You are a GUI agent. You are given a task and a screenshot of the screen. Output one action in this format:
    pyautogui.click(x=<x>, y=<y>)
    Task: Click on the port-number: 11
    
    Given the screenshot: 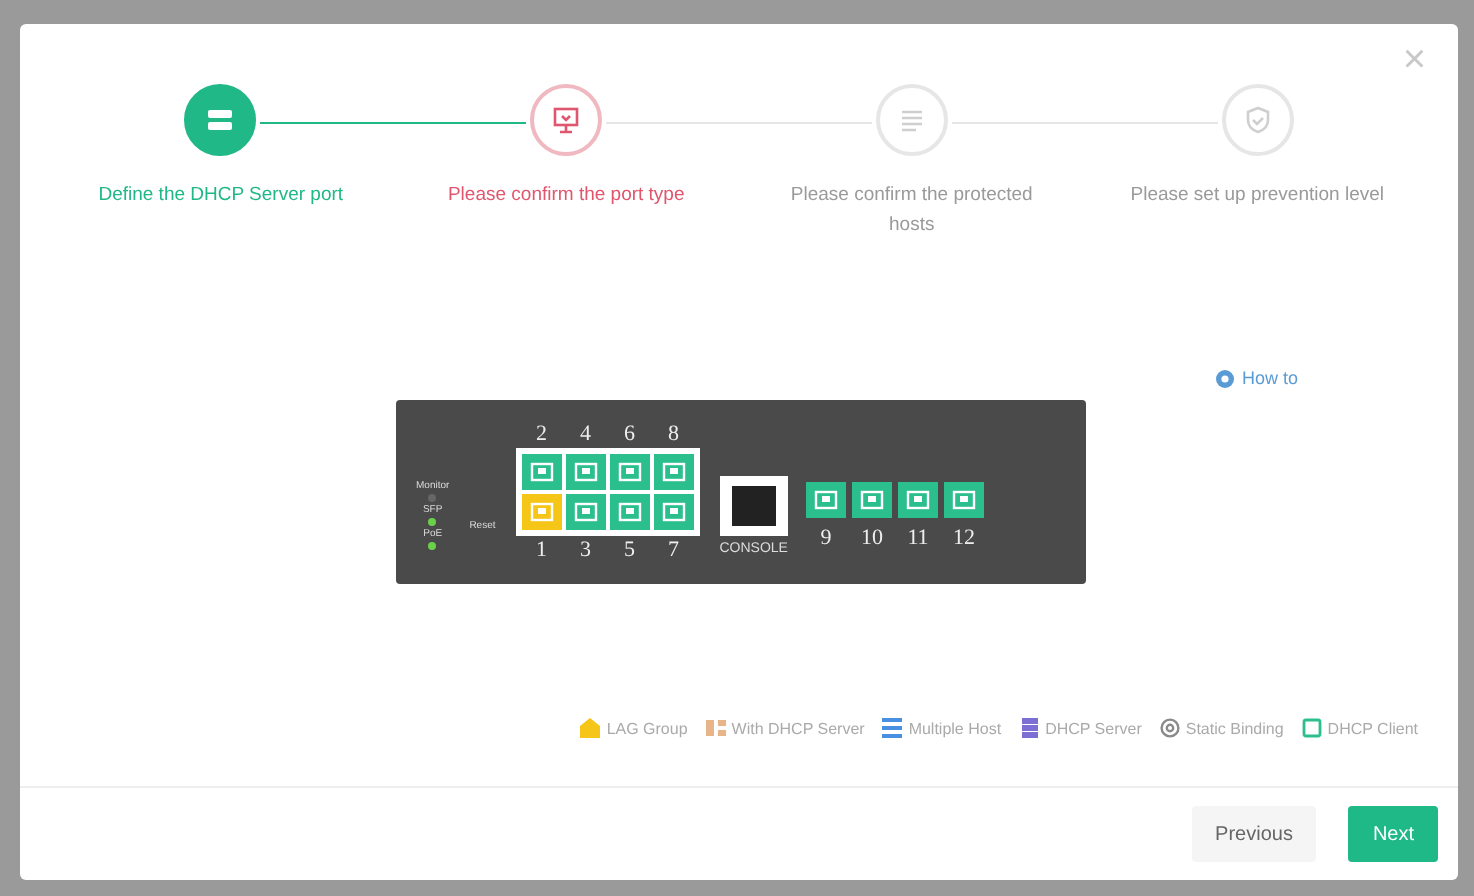 What is the action you would take?
    pyautogui.click(x=918, y=537)
    